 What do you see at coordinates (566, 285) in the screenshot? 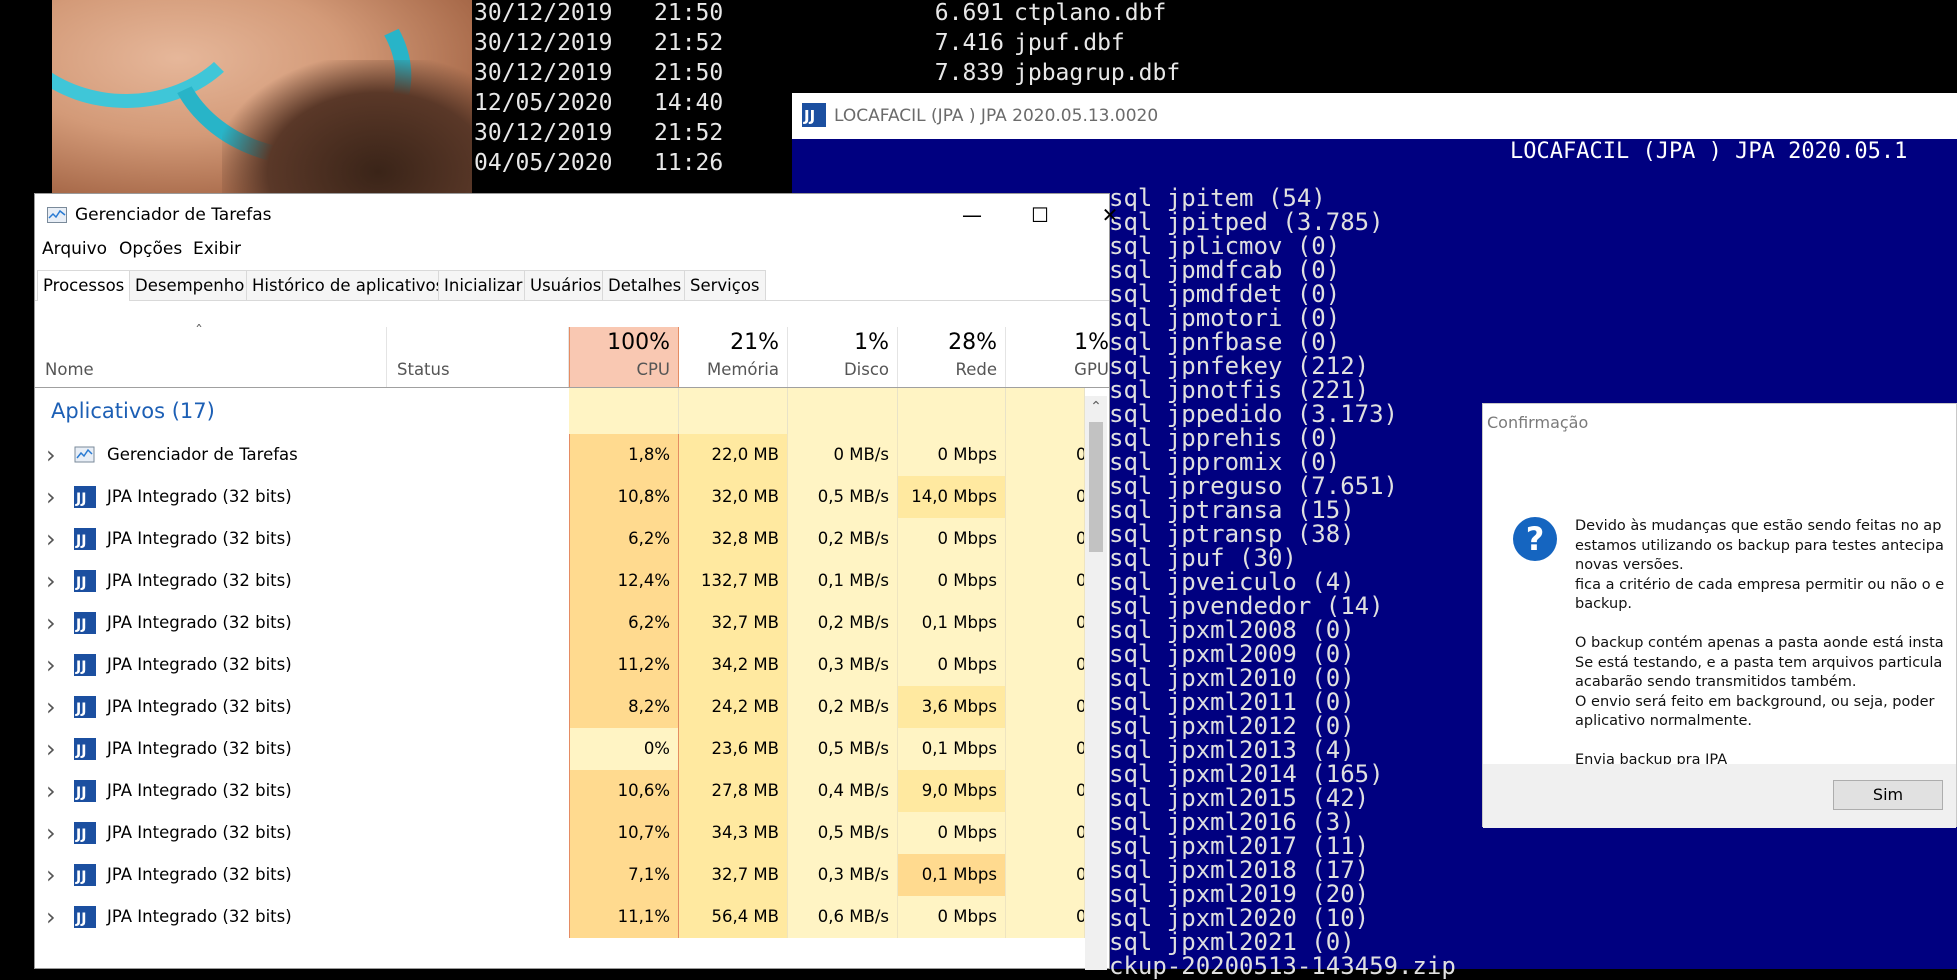
I see `tab-usuarios: Usuários` at bounding box center [566, 285].